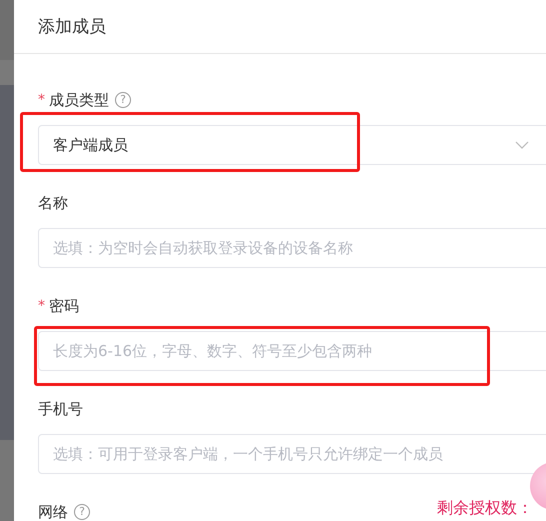 The image size is (546, 521). Describe the element at coordinates (522, 145) in the screenshot. I see `chevron-down-icon` at that location.